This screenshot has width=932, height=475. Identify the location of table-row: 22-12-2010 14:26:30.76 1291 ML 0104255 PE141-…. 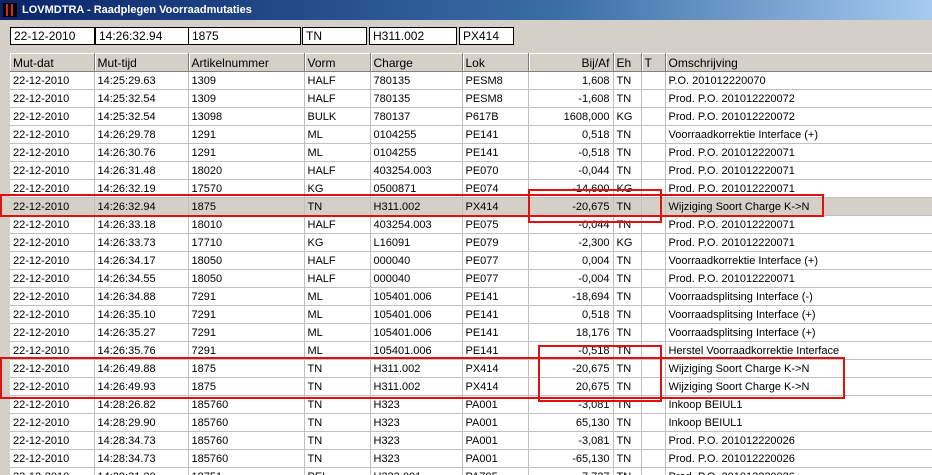
(471, 152).